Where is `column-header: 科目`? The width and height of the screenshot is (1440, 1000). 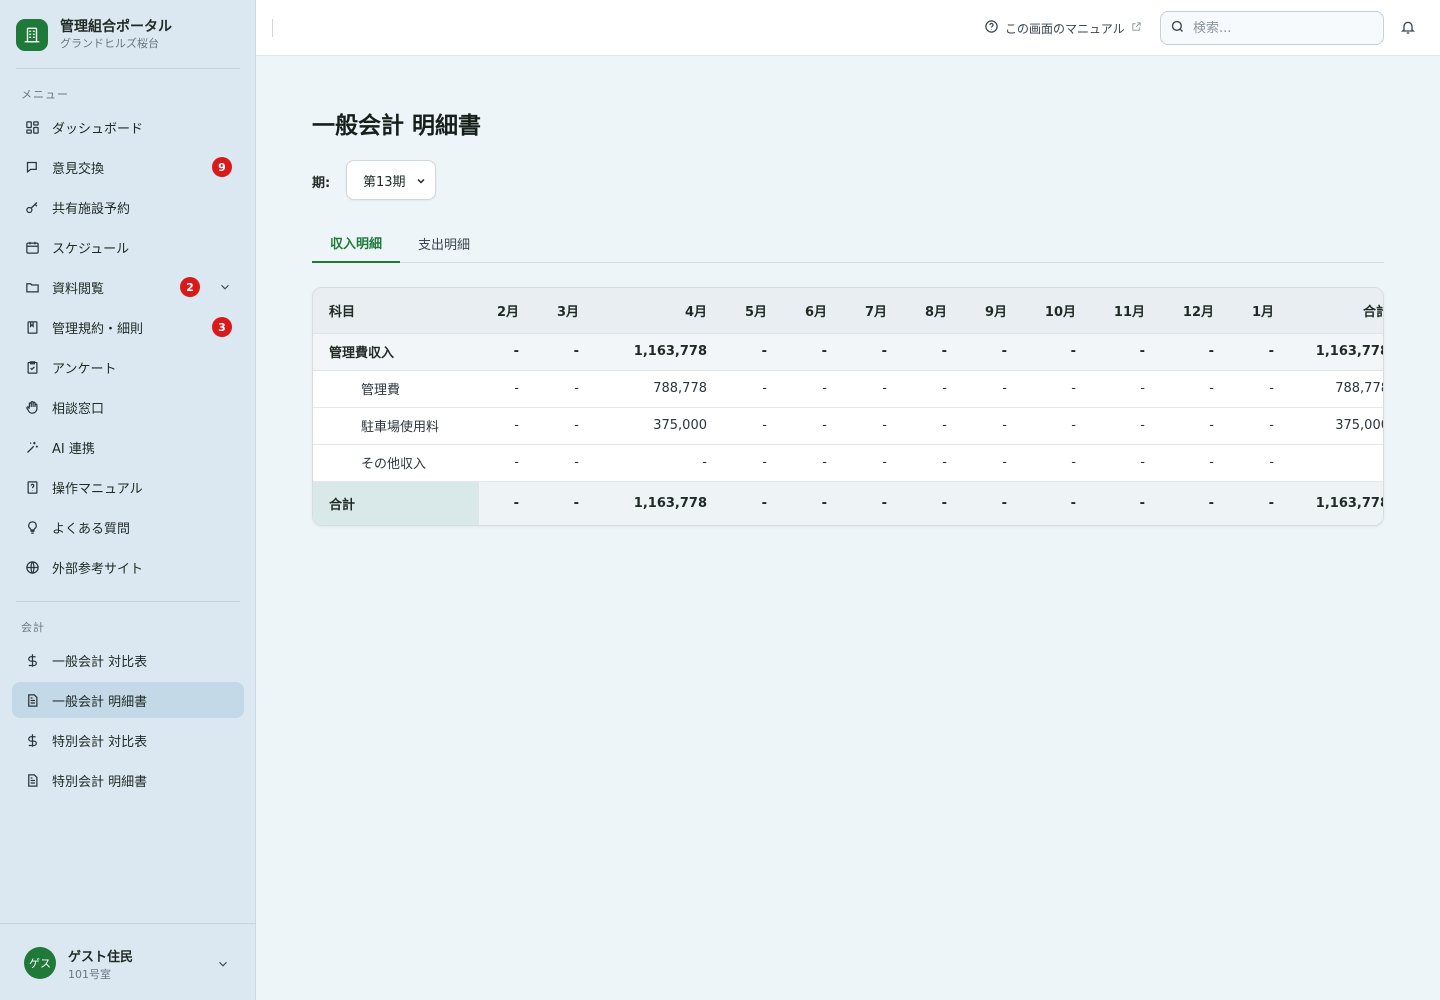 column-header: 科目 is located at coordinates (396, 311).